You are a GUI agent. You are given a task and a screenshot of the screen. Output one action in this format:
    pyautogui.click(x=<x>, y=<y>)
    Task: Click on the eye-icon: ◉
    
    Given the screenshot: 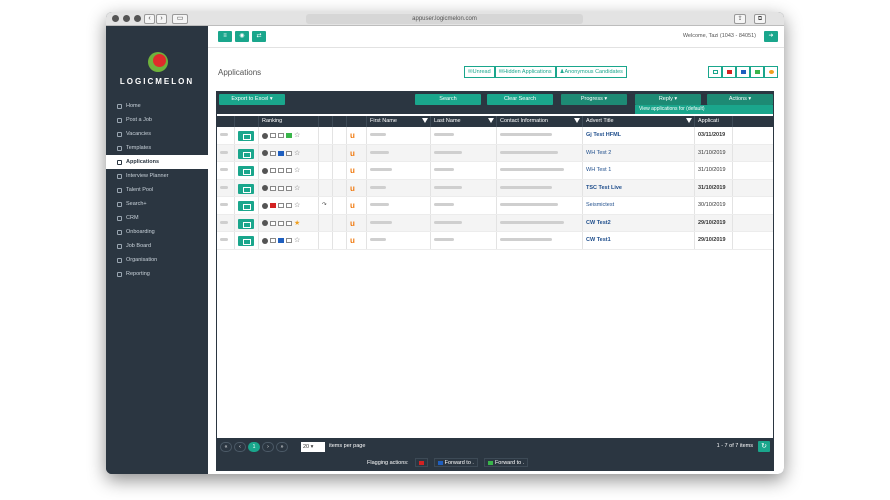 What is the action you would take?
    pyautogui.click(x=242, y=36)
    